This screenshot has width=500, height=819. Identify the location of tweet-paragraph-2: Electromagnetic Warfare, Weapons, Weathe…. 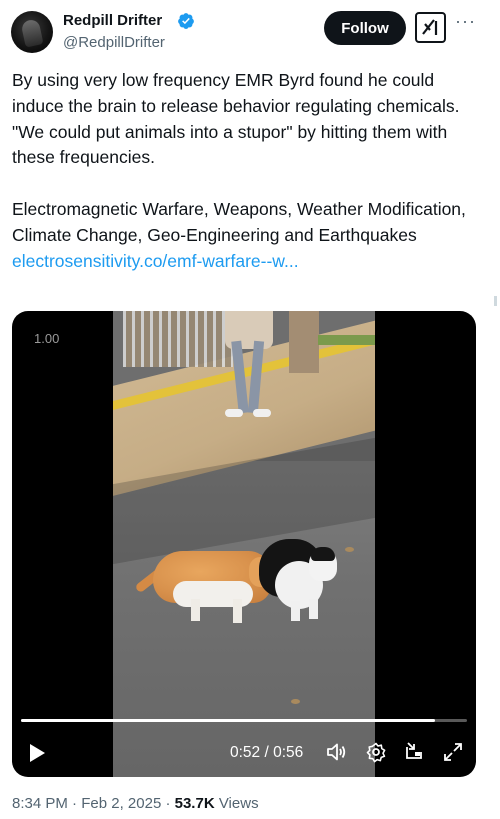
(239, 222).